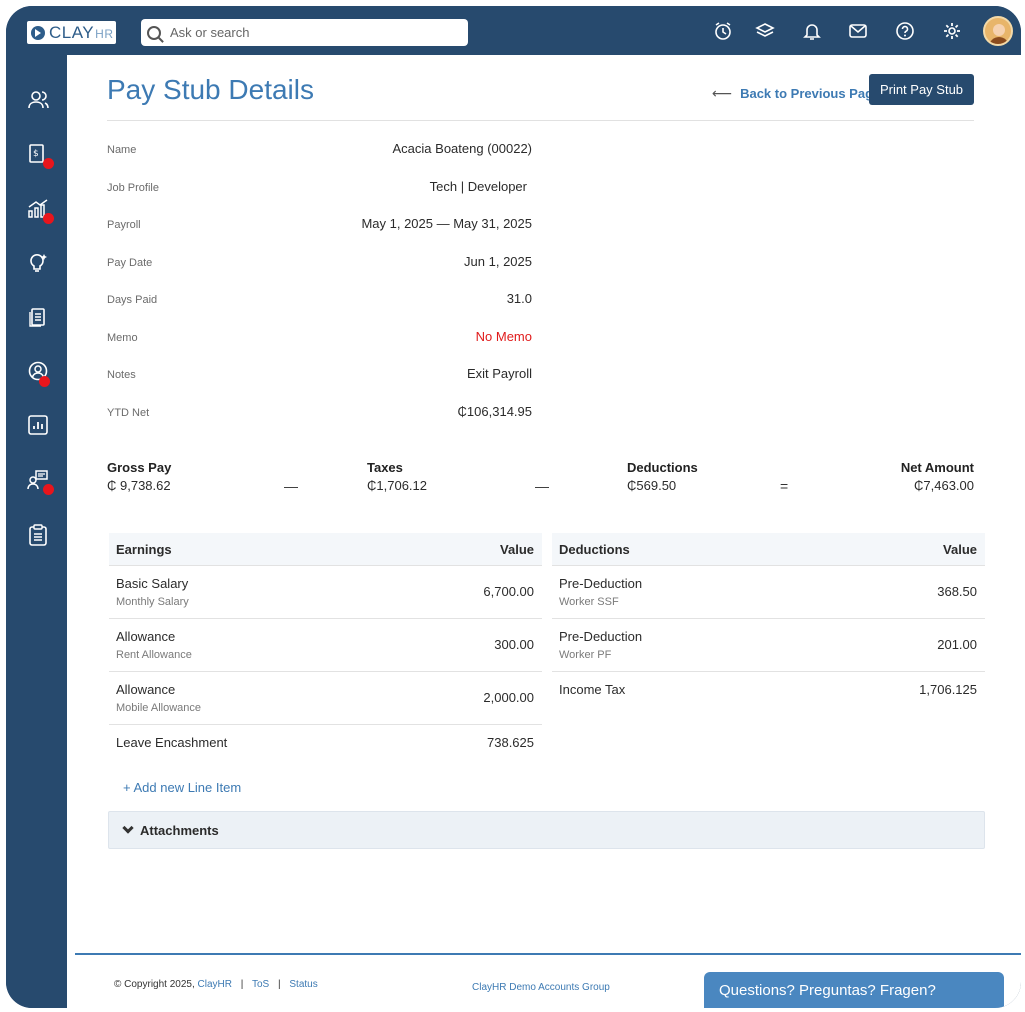 This screenshot has width=1025, height=1012. Describe the element at coordinates (854, 990) in the screenshot. I see `help-chat-button: Questions? Preguntas? Fragen?` at that location.